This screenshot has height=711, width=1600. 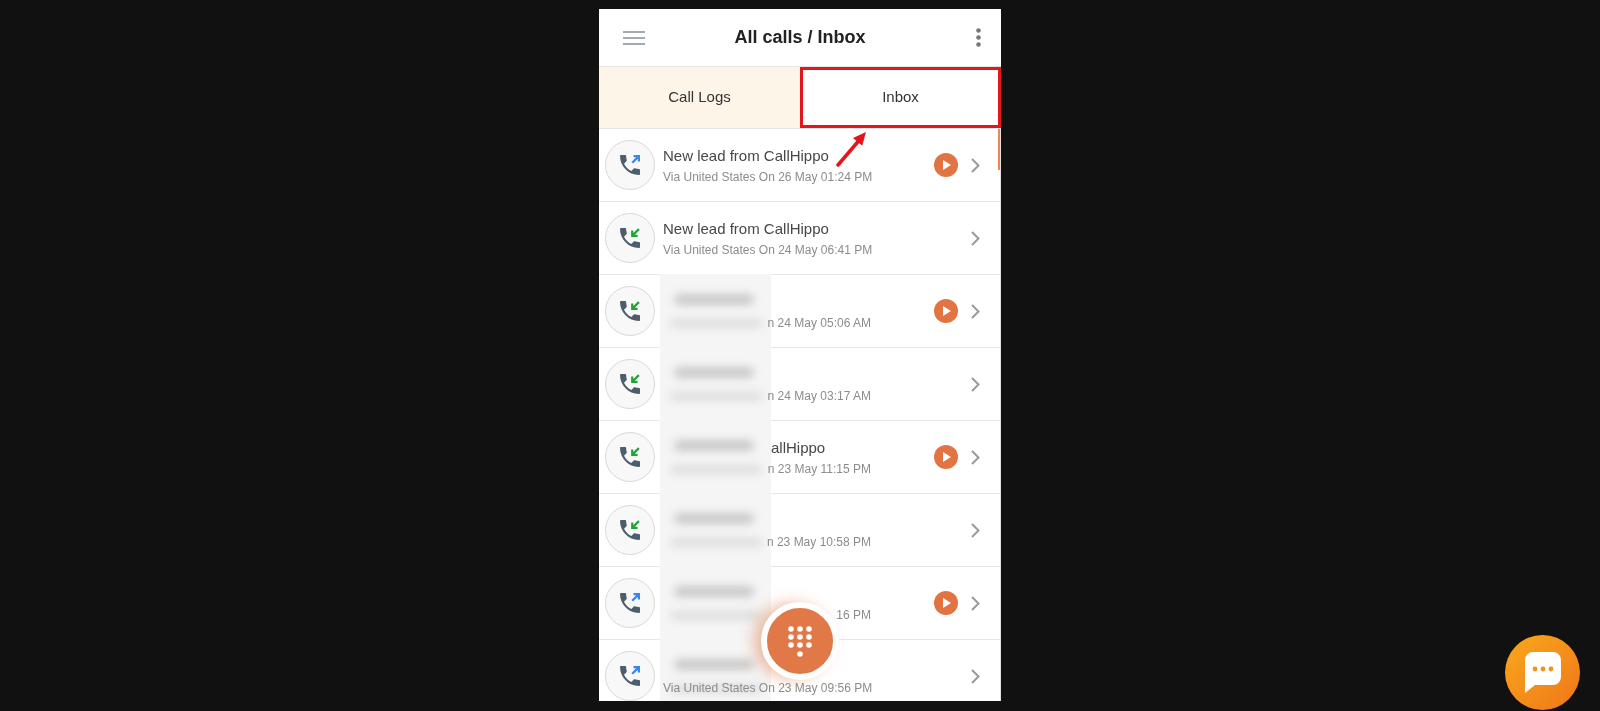 I want to click on more-options-icon, so click(x=978, y=37).